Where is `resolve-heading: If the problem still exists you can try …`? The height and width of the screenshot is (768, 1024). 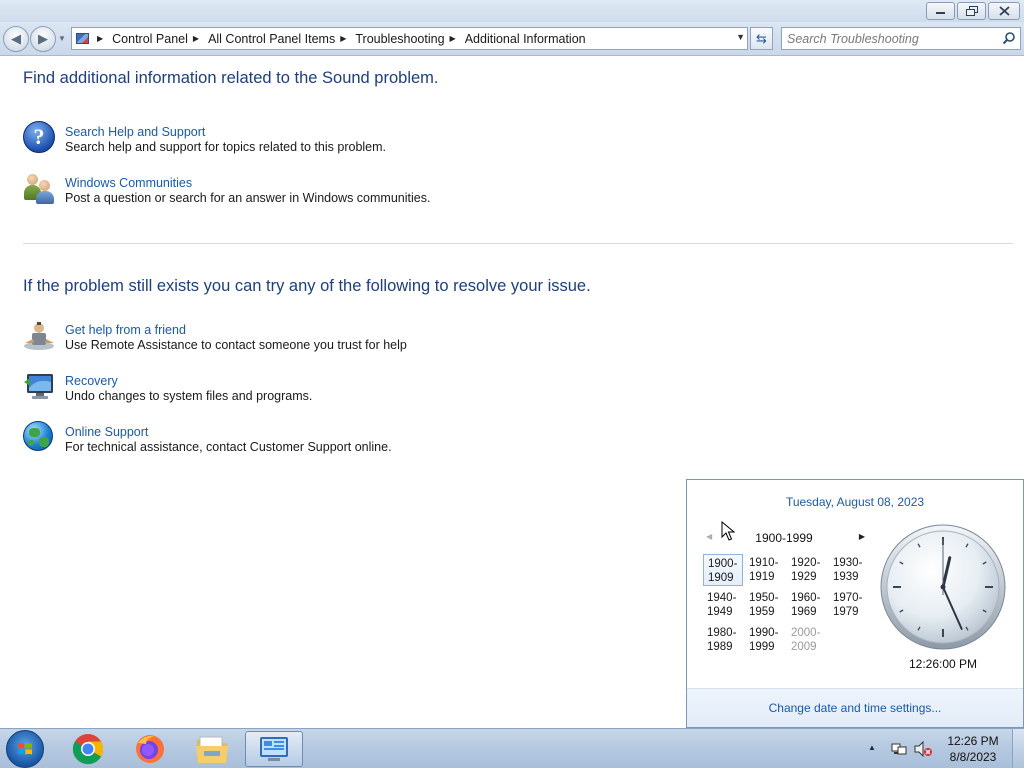
resolve-heading: If the problem still exists you can try … is located at coordinates (307, 286).